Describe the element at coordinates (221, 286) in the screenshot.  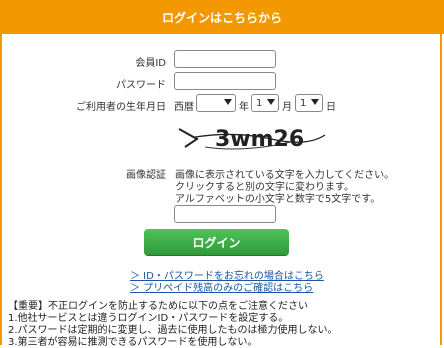
I see `prepaid-balance-link: ＞ プリペイド残高のみのご確認はこちら` at that location.